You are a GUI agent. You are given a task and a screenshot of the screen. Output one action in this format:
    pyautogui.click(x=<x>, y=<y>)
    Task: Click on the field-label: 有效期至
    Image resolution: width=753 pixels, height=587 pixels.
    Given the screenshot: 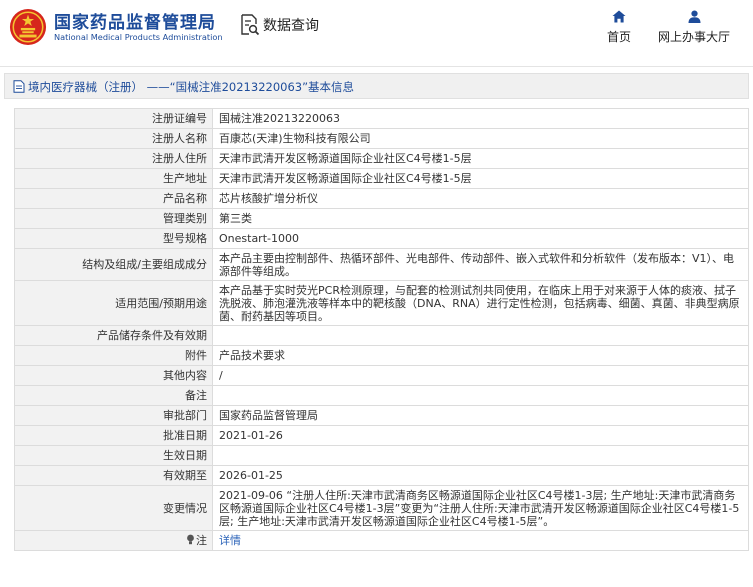 What is the action you would take?
    pyautogui.click(x=113, y=475)
    